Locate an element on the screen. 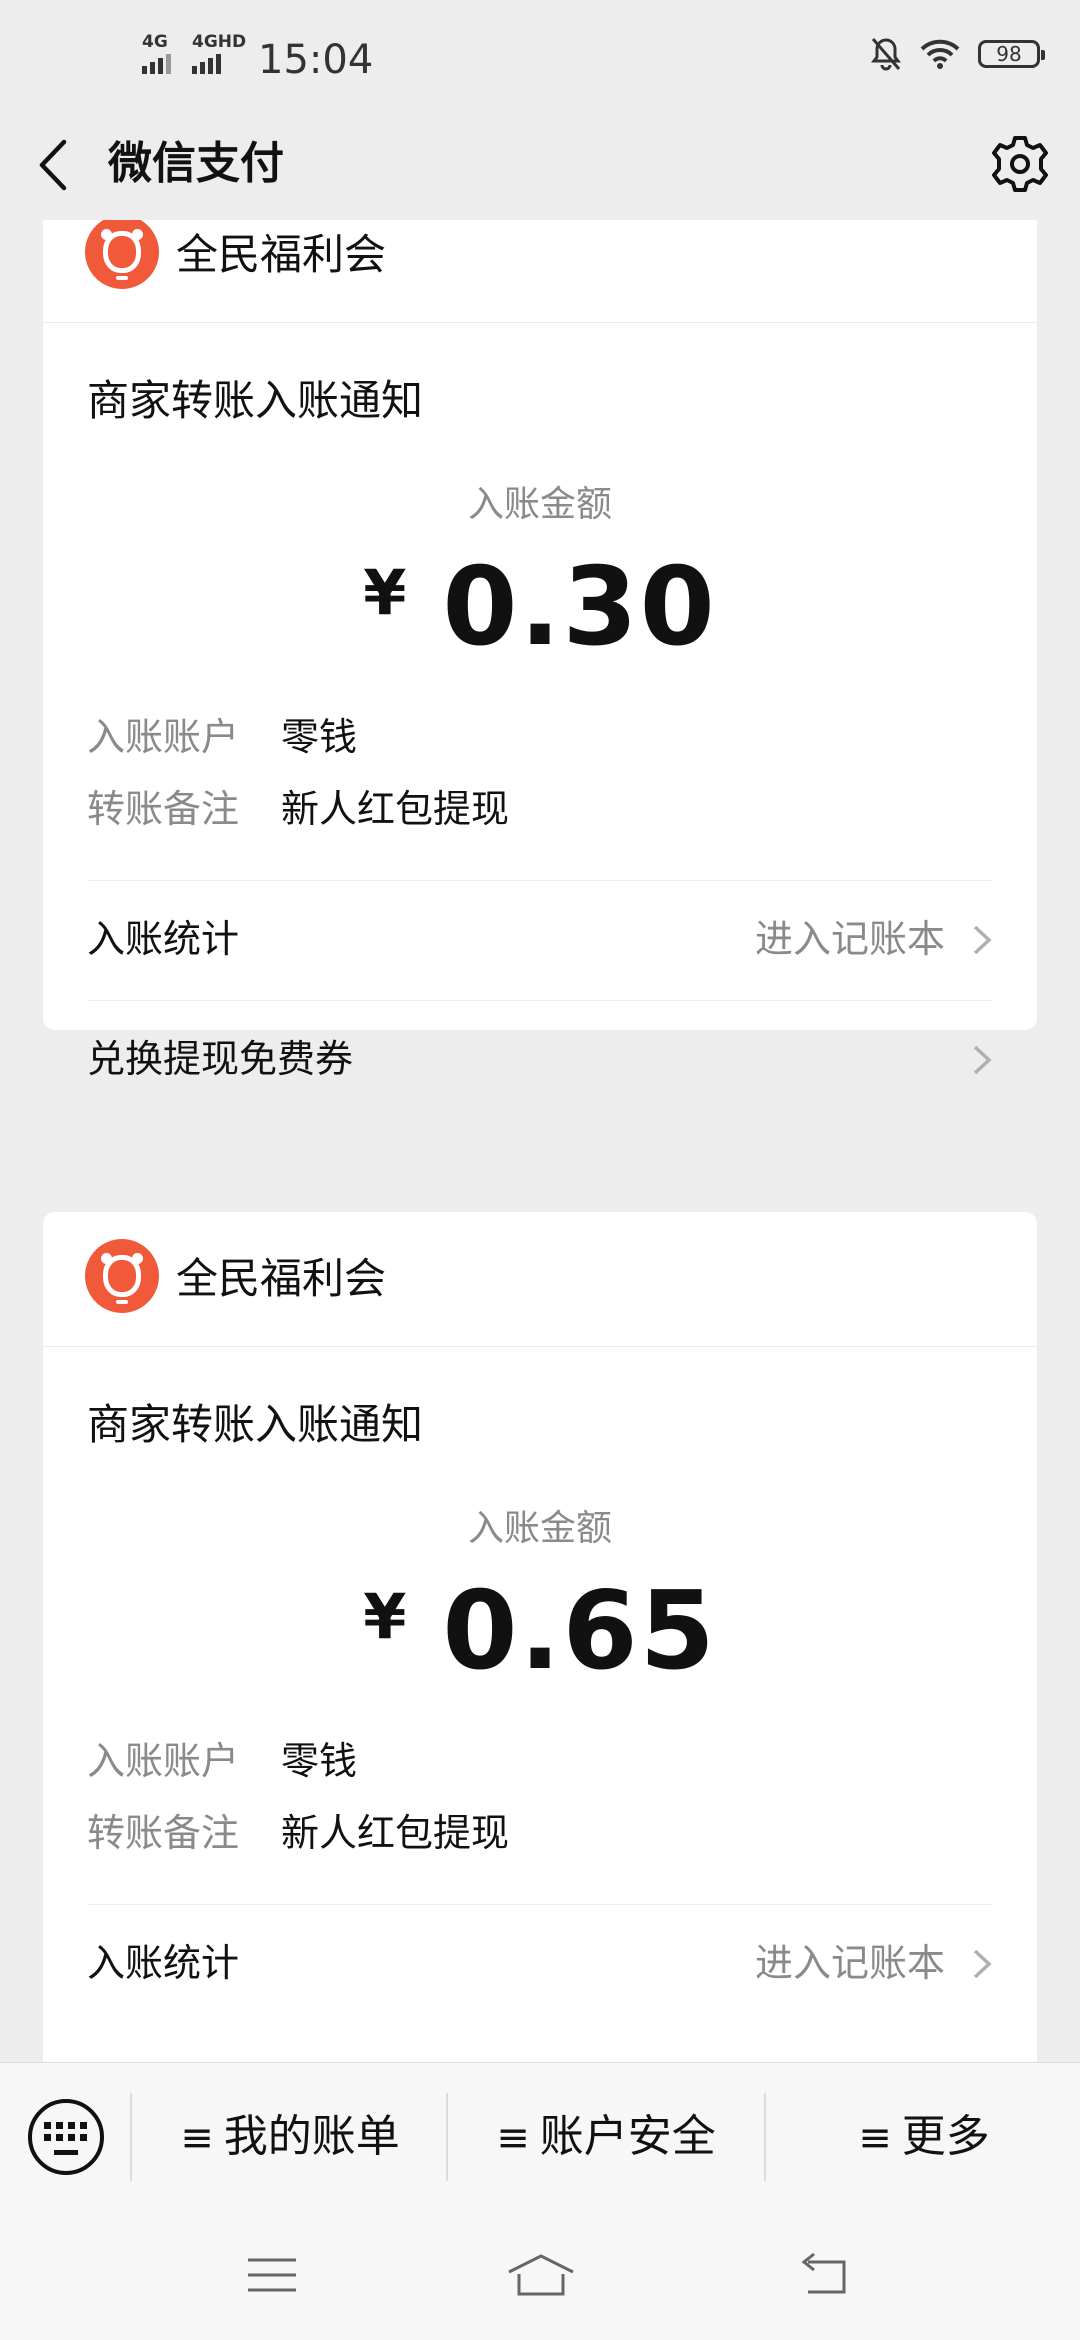  menu-item-more: ≡ 更多 is located at coordinates (924, 2137).